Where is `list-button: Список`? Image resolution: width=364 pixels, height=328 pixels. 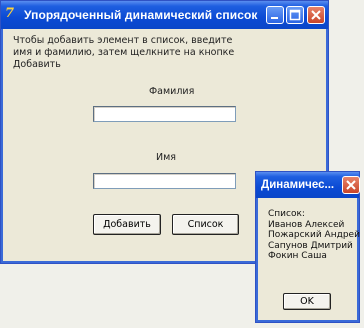
list-button: Список is located at coordinates (205, 224).